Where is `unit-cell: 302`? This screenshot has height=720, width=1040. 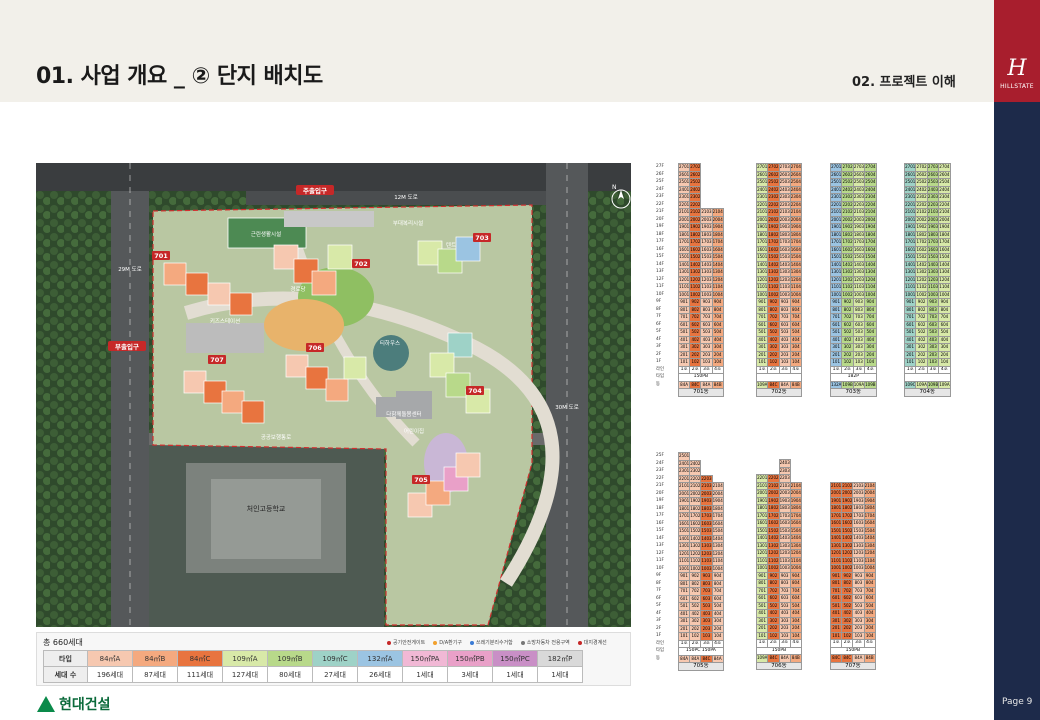
unit-cell: 302 is located at coordinates (847, 620).